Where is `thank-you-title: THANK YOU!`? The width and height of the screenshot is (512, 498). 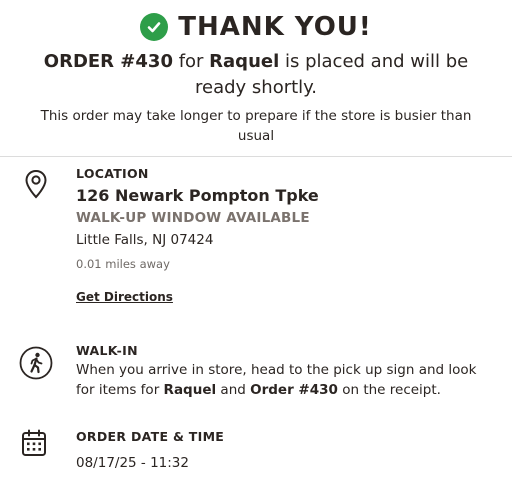
thank-you-title: THANK YOU! is located at coordinates (275, 27).